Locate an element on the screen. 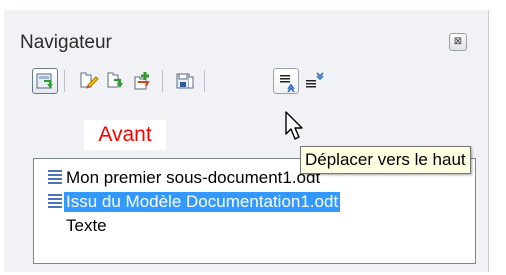 This screenshot has height=275, width=506. panel-title: Navigateur is located at coordinates (66, 42).